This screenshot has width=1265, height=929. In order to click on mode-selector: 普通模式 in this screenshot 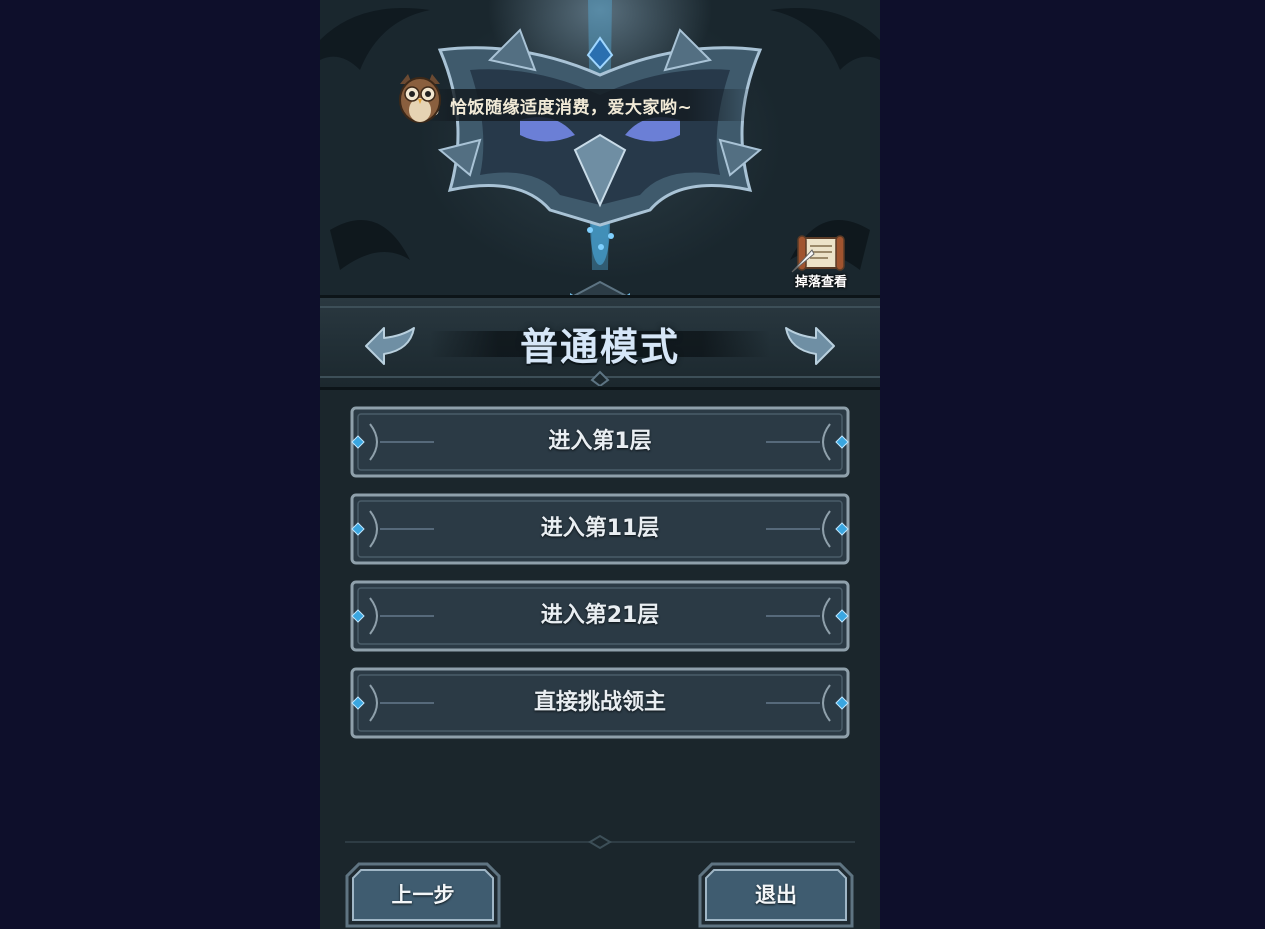, I will do `click(600, 342)`.